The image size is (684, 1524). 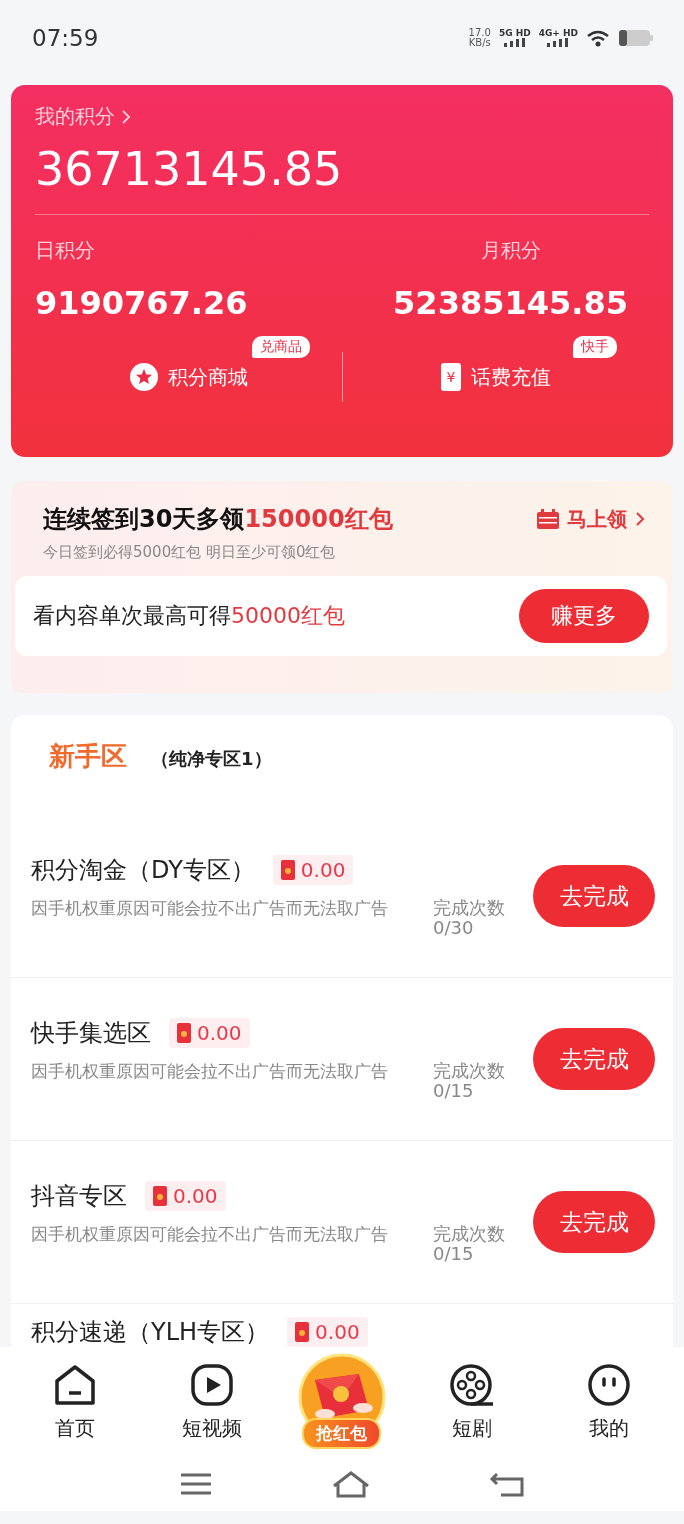 What do you see at coordinates (281, 347) in the screenshot?
I see `tag-badge: 兑商品` at bounding box center [281, 347].